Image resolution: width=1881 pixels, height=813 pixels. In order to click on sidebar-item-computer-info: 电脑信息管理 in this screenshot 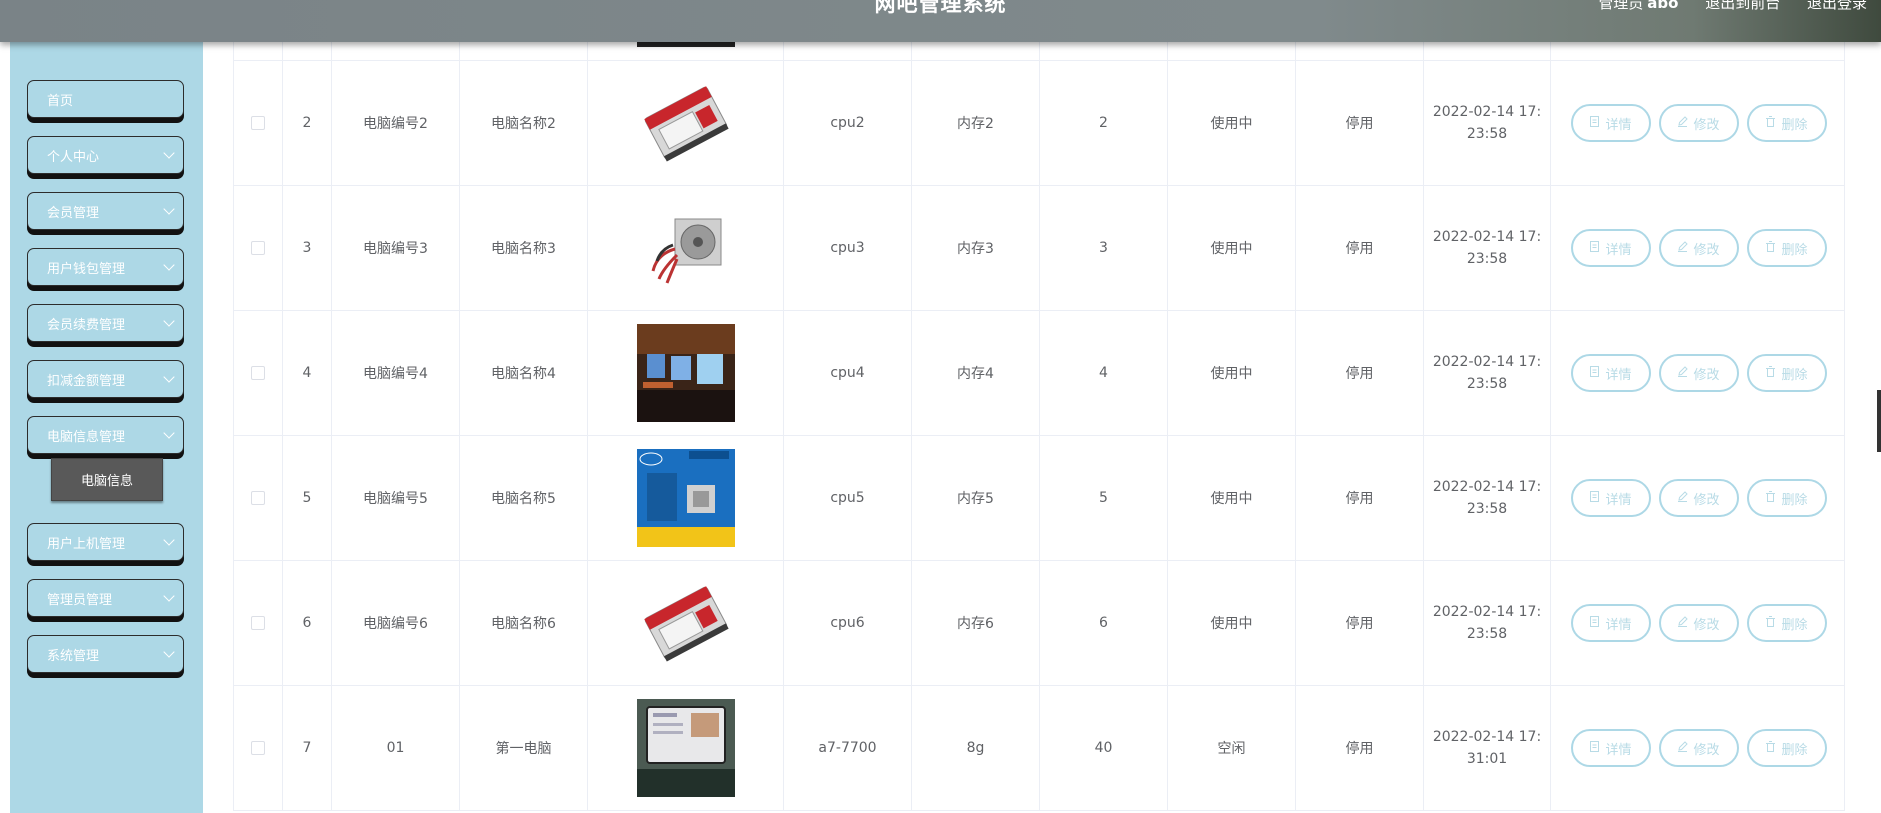, I will do `click(105, 435)`.